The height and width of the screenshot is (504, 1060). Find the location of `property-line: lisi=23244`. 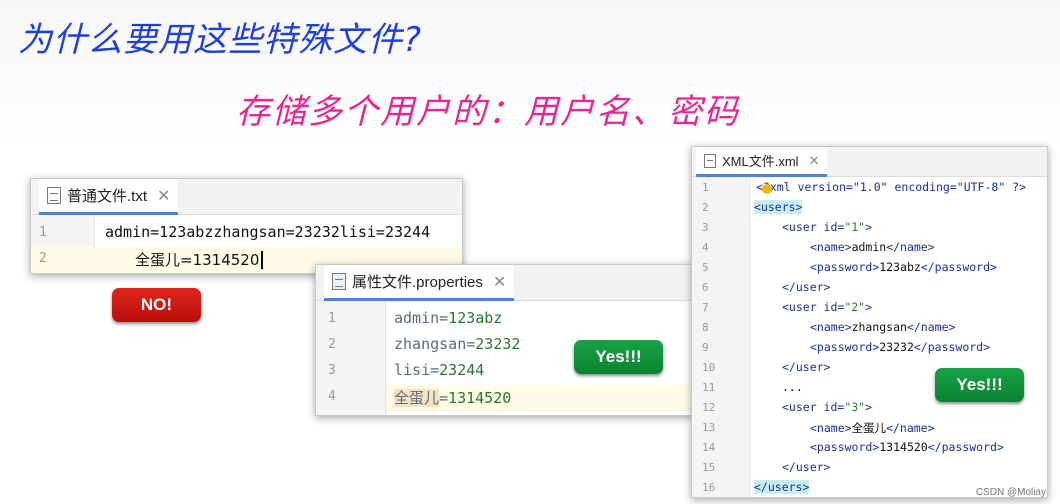

property-line: lisi=23244 is located at coordinates (439, 370).